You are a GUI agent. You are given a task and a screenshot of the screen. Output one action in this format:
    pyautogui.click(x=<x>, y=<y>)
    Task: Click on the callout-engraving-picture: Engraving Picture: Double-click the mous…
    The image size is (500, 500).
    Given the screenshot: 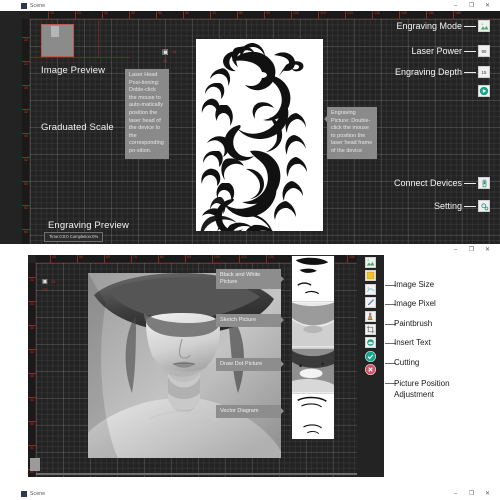 What is the action you would take?
    pyautogui.click(x=350, y=133)
    